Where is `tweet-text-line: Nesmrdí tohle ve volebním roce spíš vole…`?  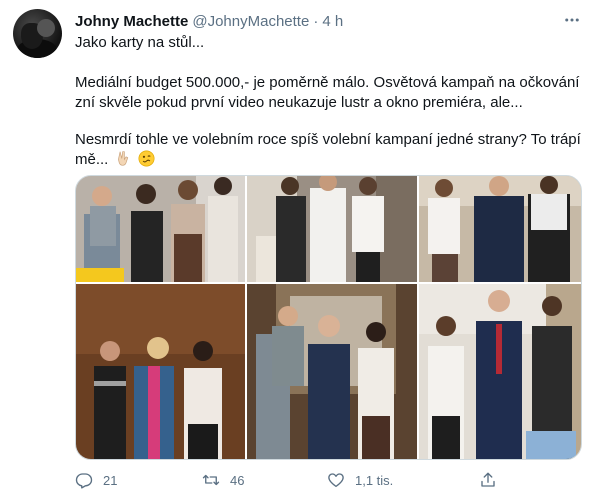
tweet-text-line: Nesmrdí tohle ve volebním roce spíš vole… is located at coordinates (328, 139).